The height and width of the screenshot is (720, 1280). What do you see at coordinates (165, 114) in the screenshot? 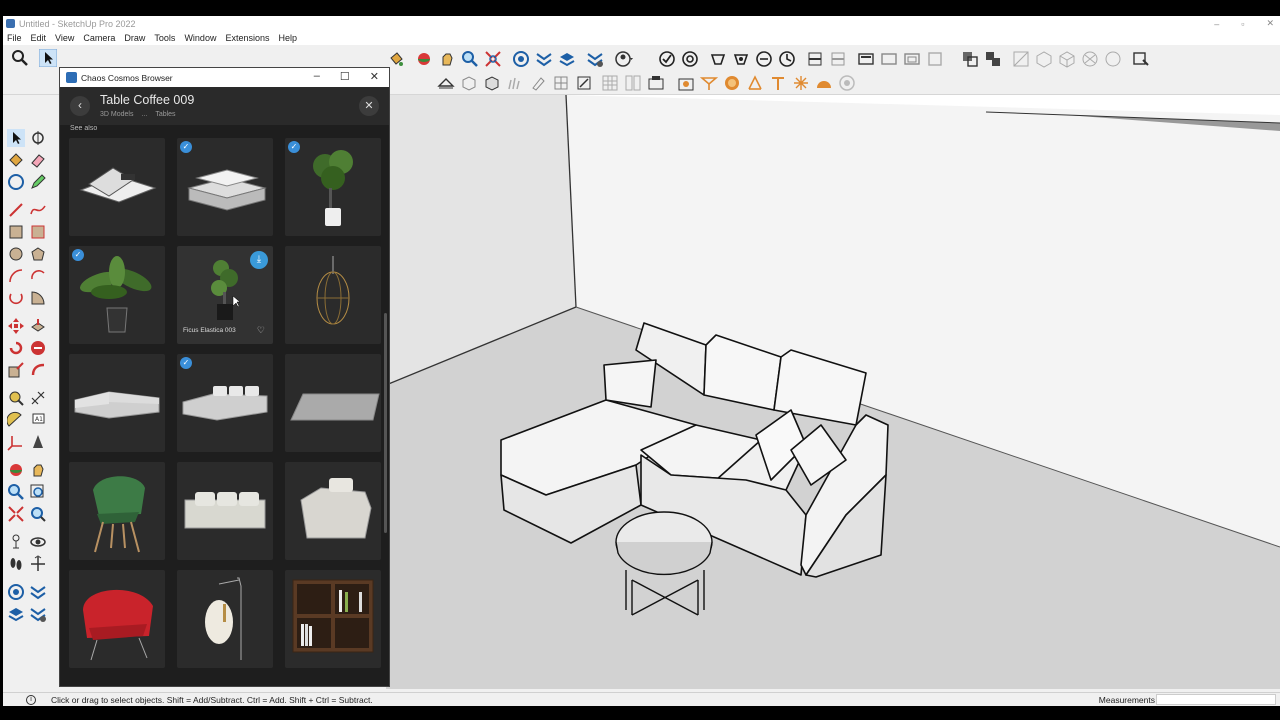
I see `breadcrumb-tables: Tables` at bounding box center [165, 114].